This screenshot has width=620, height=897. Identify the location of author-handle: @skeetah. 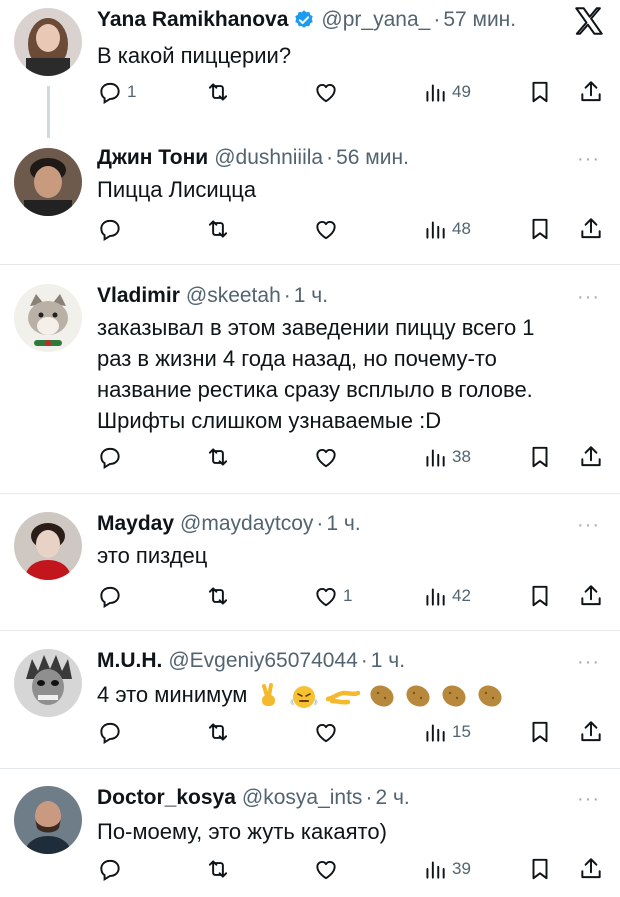
(233, 296).